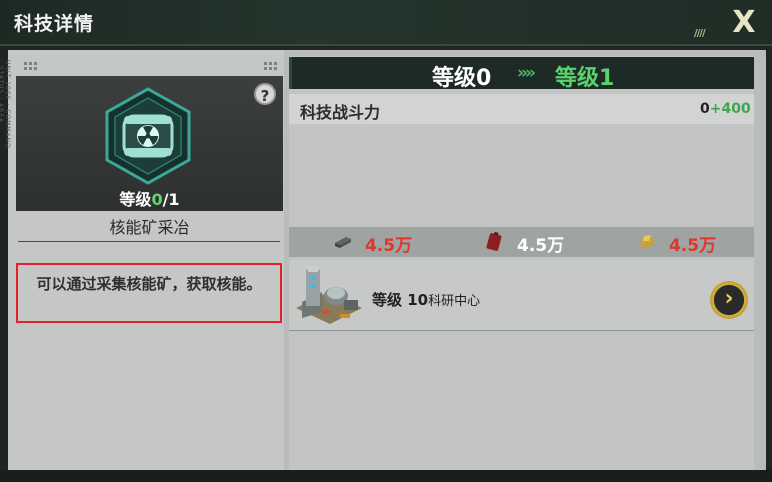  What do you see at coordinates (541, 246) in the screenshot?
I see `cost-fuel-value: 4.5万` at bounding box center [541, 246].